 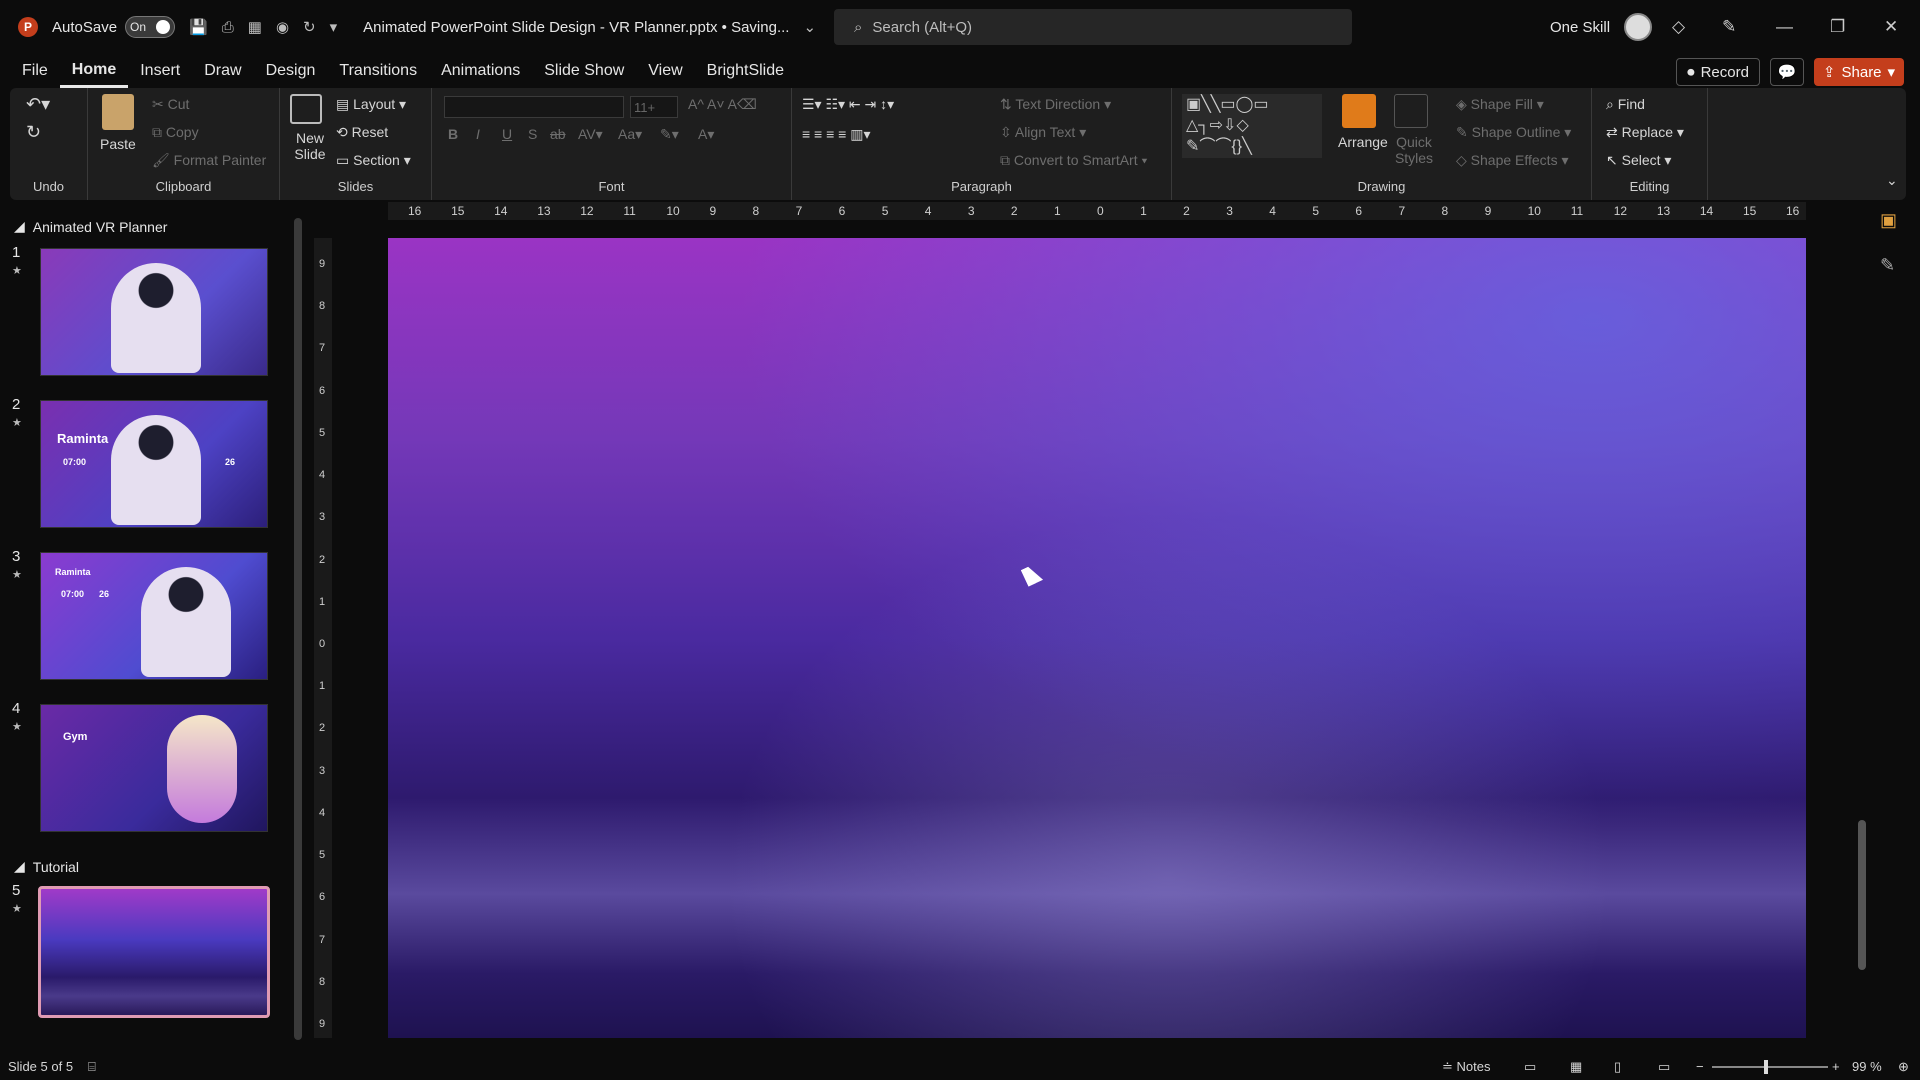 What do you see at coordinates (378, 71) in the screenshot?
I see `tab-transitions: Transitions` at bounding box center [378, 71].